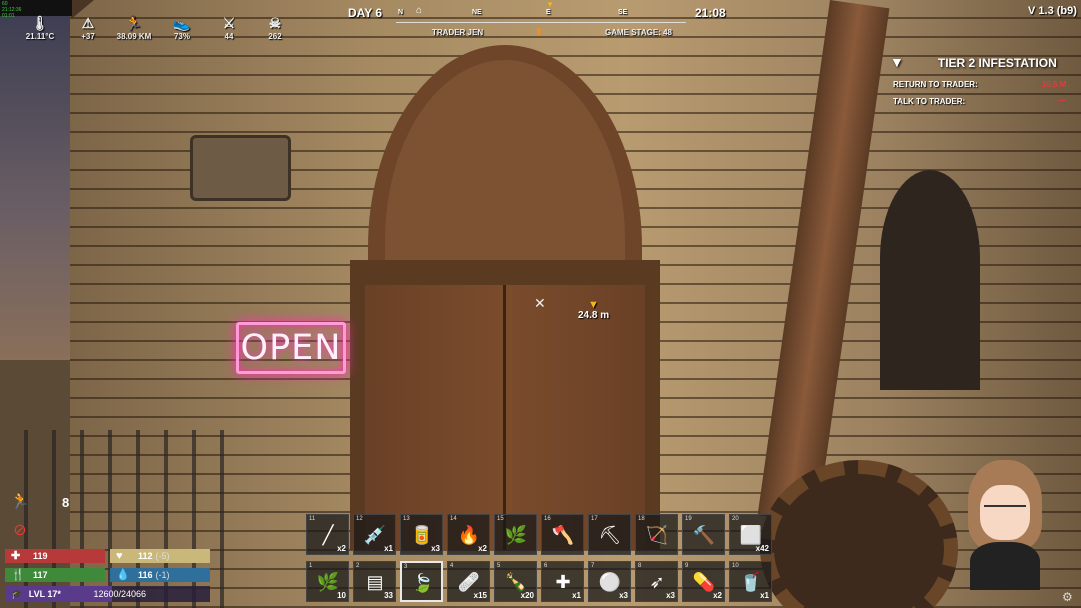 Image resolution: width=1081 pixels, height=608 pixels. I want to click on slot-number: 14, so click(453, 519).